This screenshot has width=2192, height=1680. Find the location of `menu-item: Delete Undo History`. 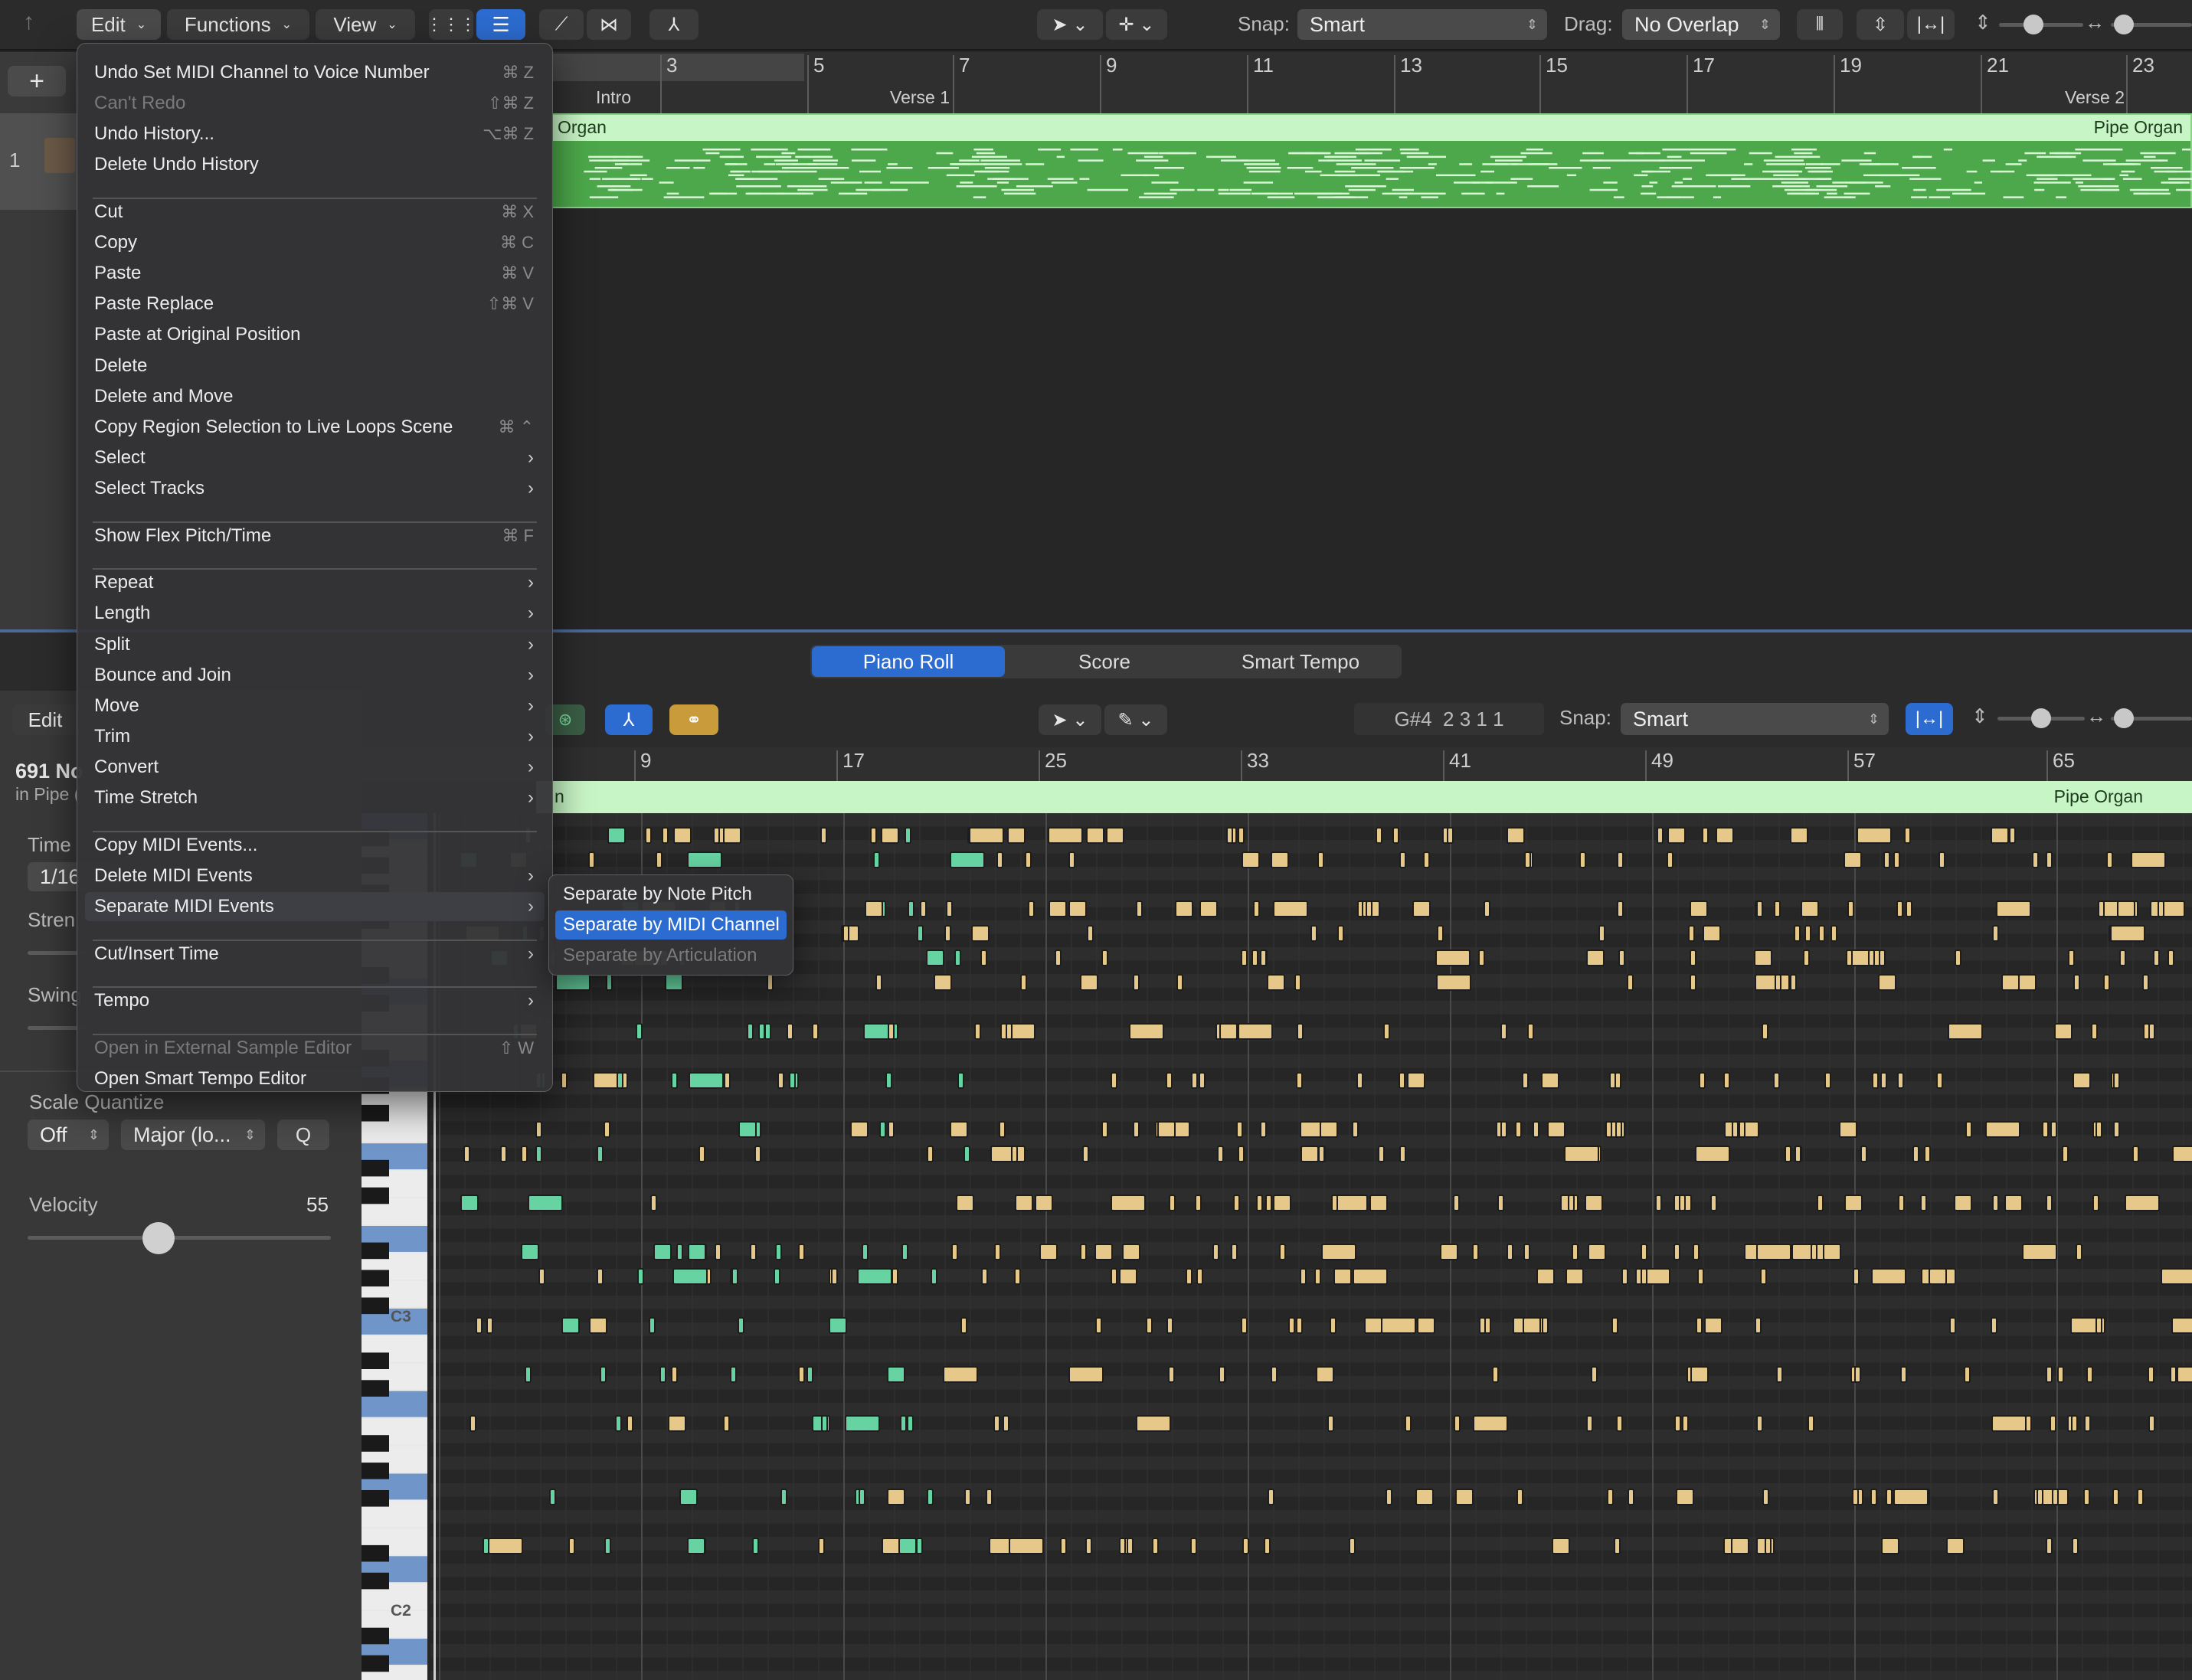

menu-item: Delete Undo History is located at coordinates (315, 164).